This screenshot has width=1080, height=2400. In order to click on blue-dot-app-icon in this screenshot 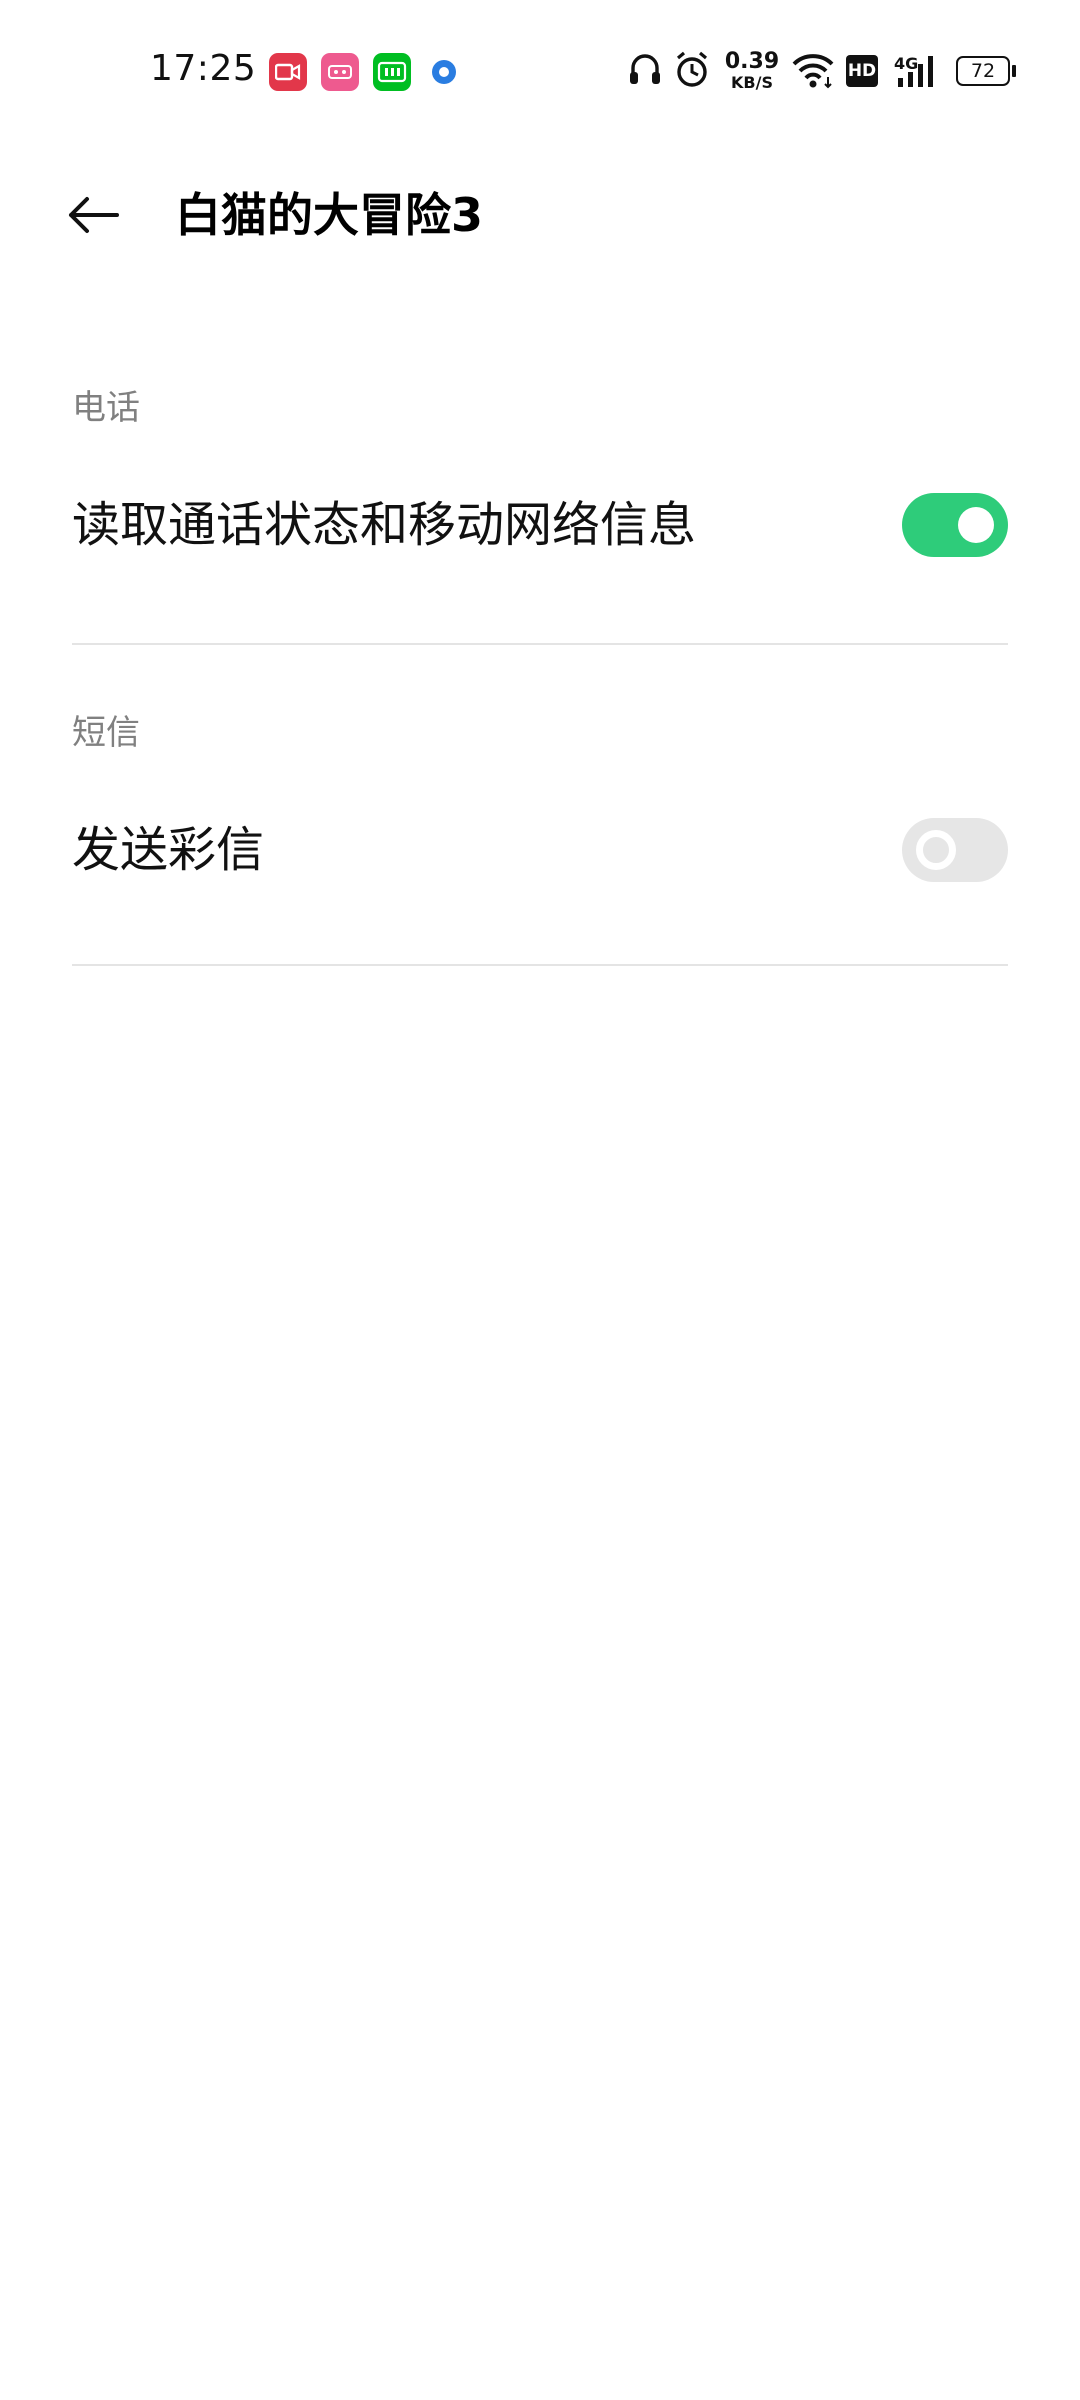, I will do `click(444, 72)`.